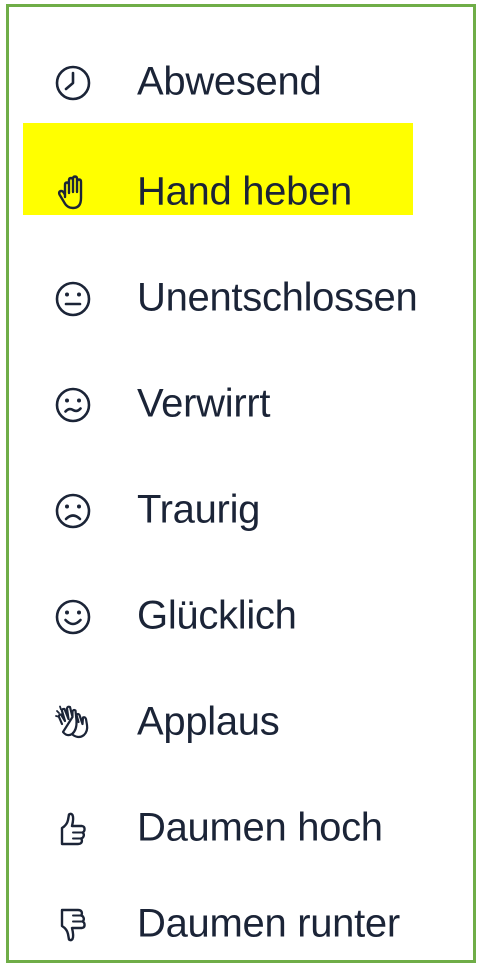 The image size is (487, 971). I want to click on menu-item-traurig: Traurig, so click(241, 511).